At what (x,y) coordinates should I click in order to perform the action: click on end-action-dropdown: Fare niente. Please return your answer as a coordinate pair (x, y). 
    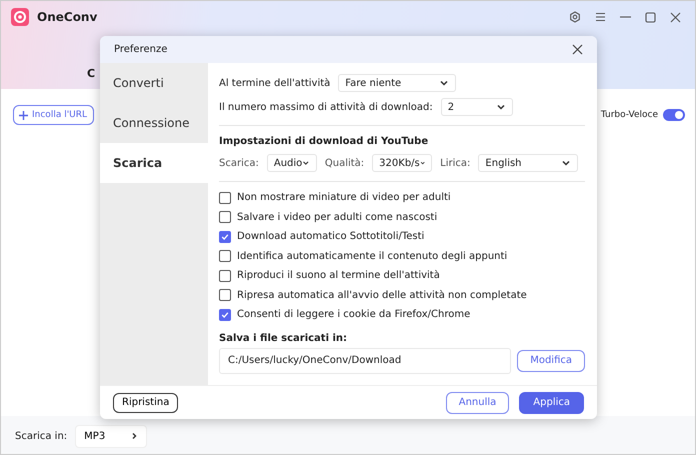
    Looking at the image, I should click on (397, 83).